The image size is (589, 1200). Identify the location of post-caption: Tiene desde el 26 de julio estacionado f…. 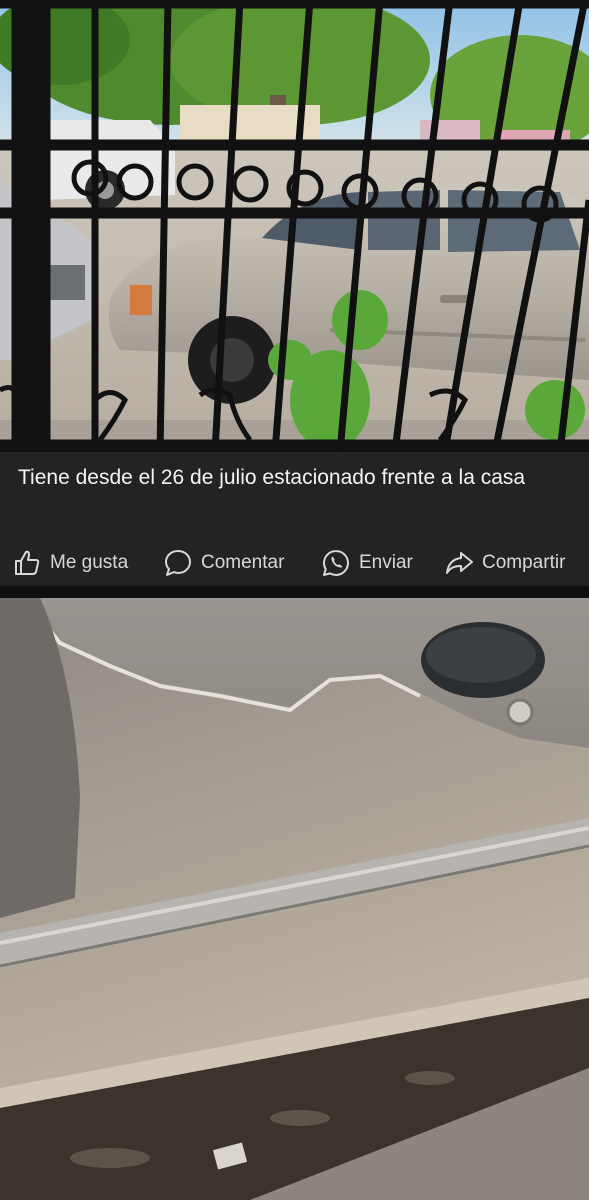
(294, 496).